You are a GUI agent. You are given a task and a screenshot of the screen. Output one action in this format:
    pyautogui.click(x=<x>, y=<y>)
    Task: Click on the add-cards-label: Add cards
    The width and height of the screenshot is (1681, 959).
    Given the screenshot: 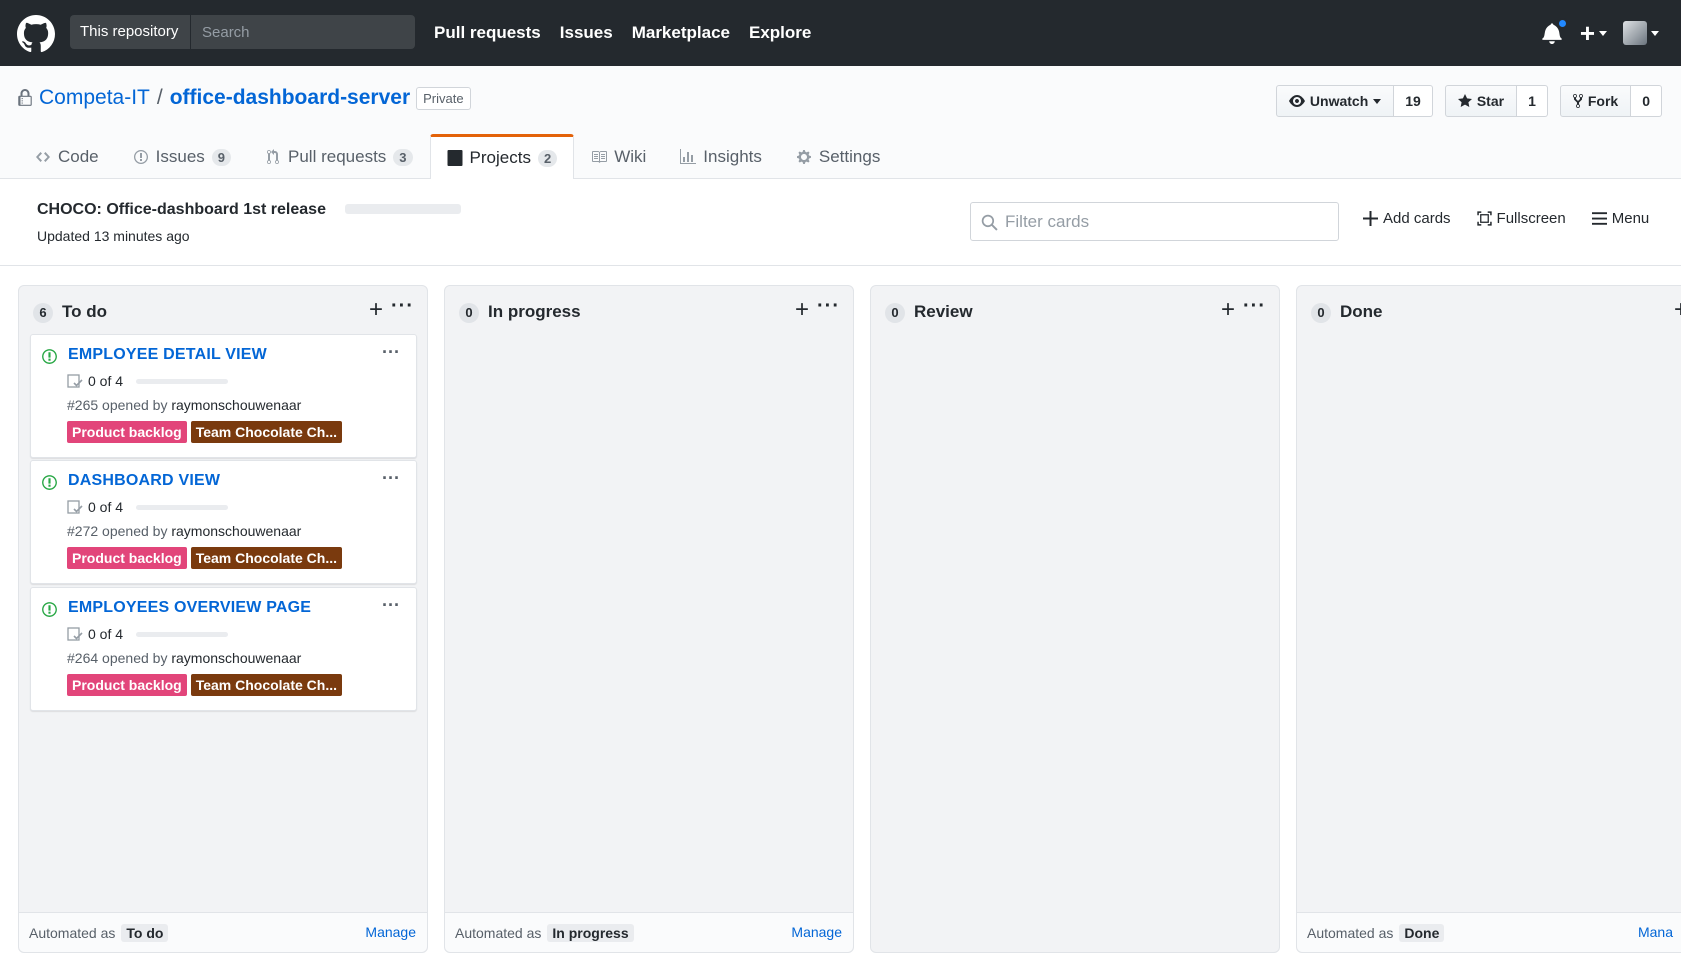 What is the action you would take?
    pyautogui.click(x=1417, y=218)
    